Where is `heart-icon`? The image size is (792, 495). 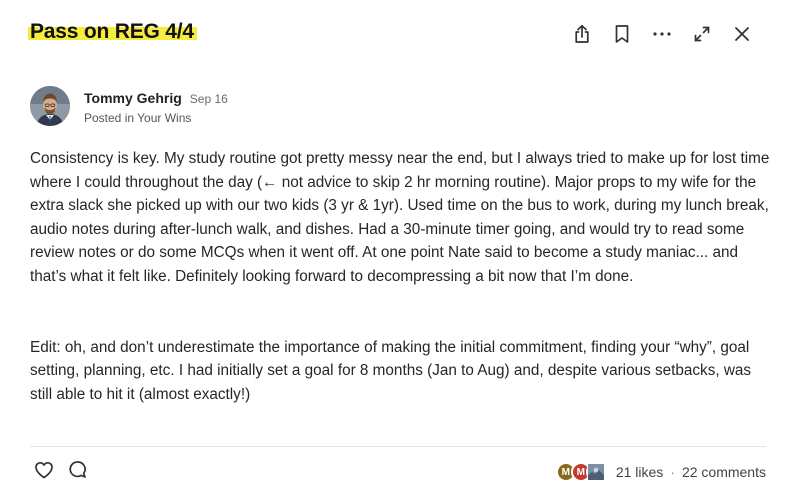 heart-icon is located at coordinates (44, 469).